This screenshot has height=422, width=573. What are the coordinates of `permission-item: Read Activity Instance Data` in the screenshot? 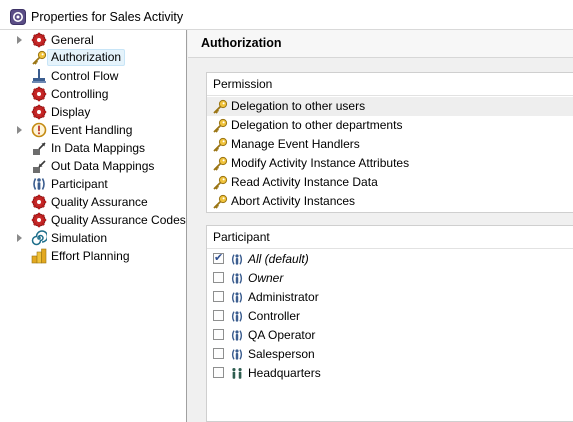 It's located at (390, 182).